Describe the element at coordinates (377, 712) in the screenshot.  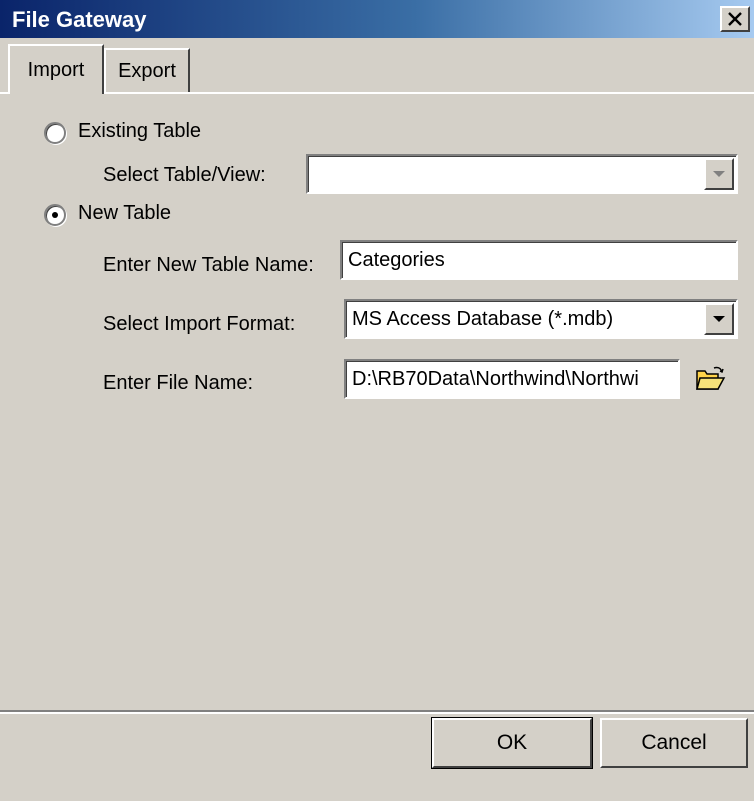
I see `button-separator` at that location.